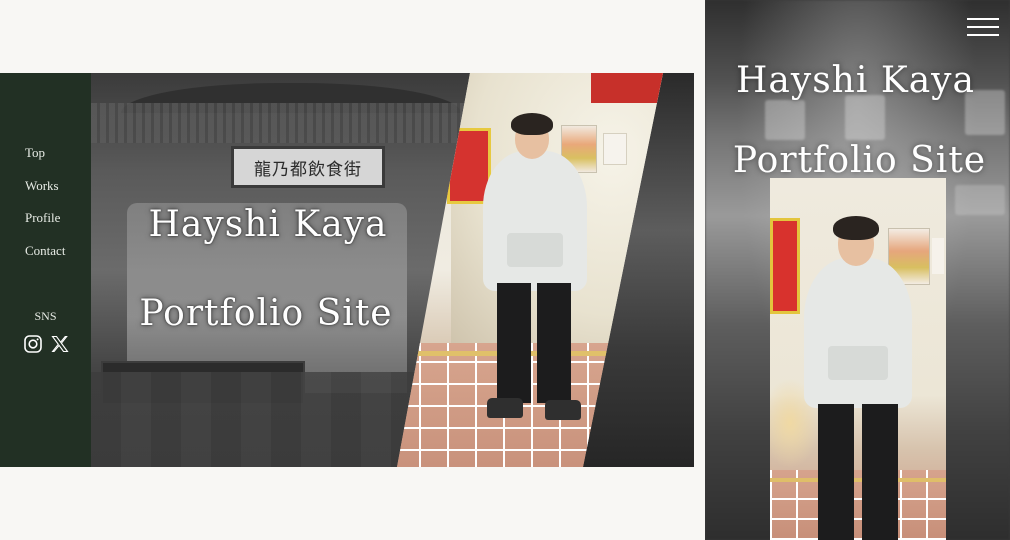 The image size is (1010, 540). I want to click on mobile-title-name: Hayshi Kaya, so click(855, 80).